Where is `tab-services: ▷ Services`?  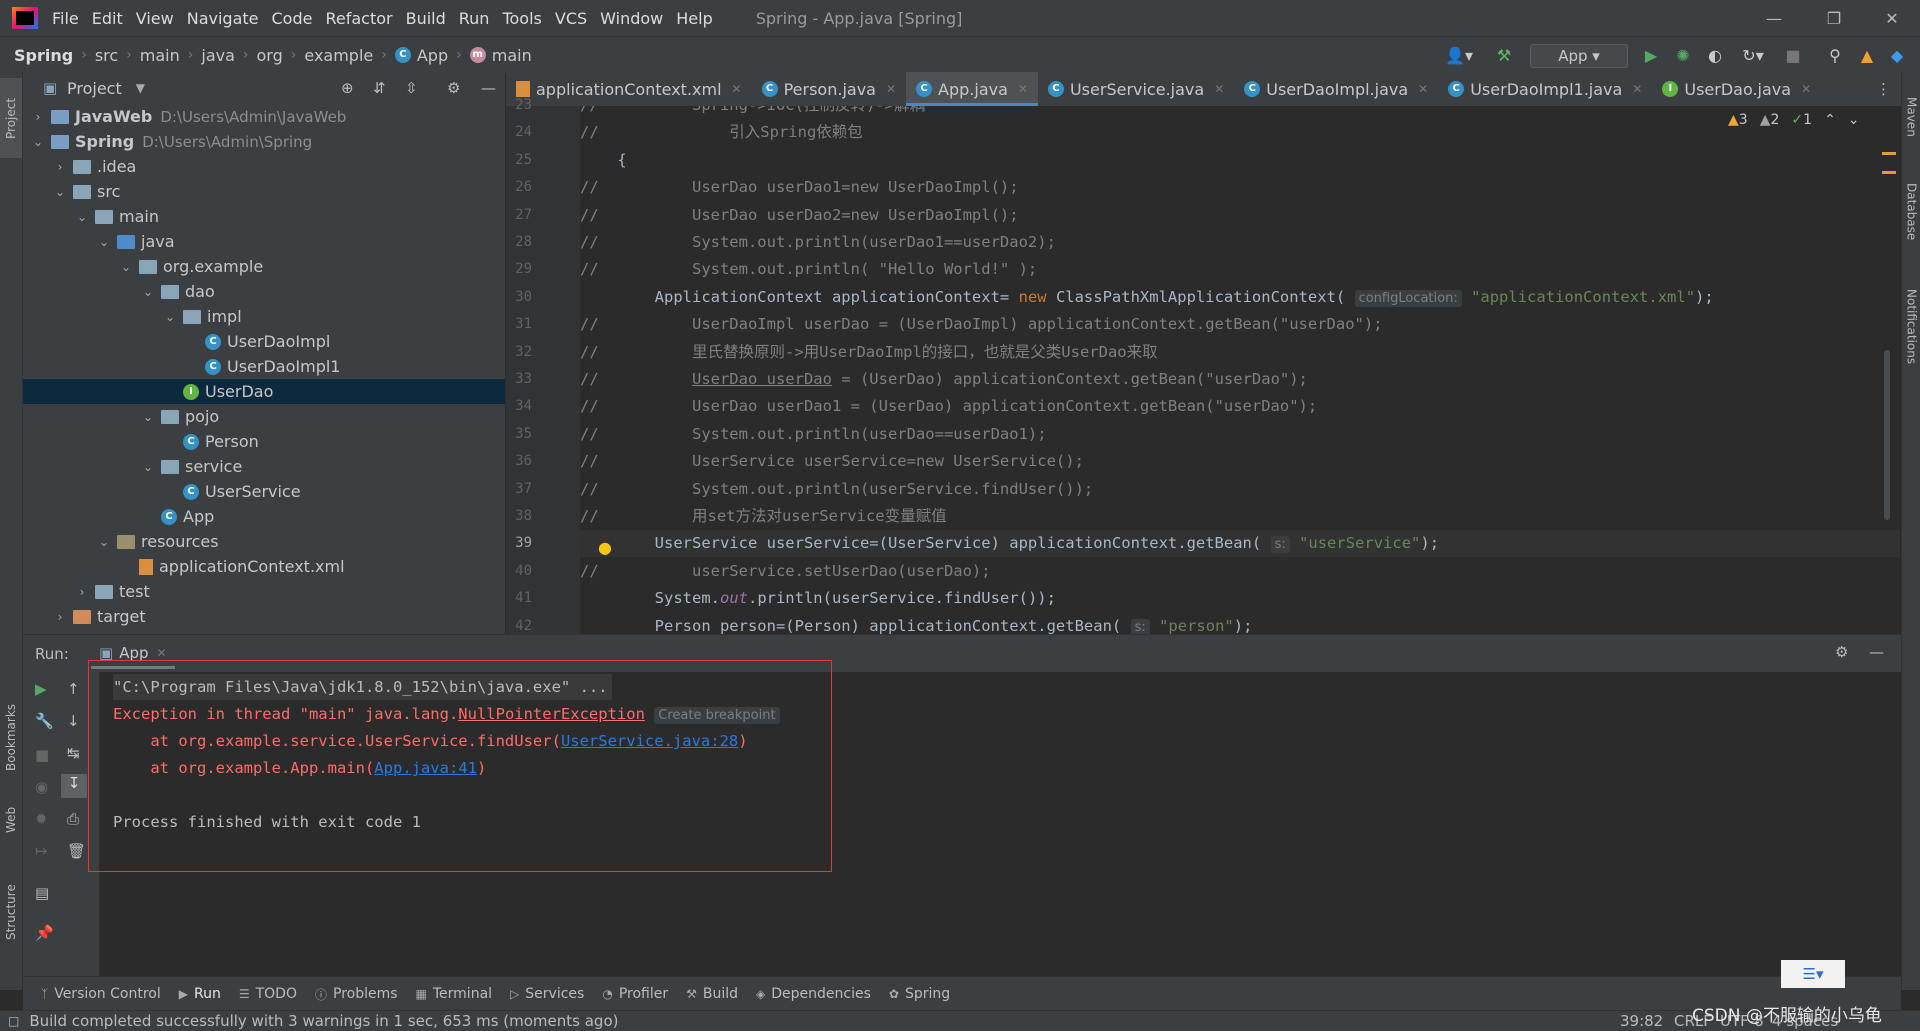 tab-services: ▷ Services is located at coordinates (547, 994).